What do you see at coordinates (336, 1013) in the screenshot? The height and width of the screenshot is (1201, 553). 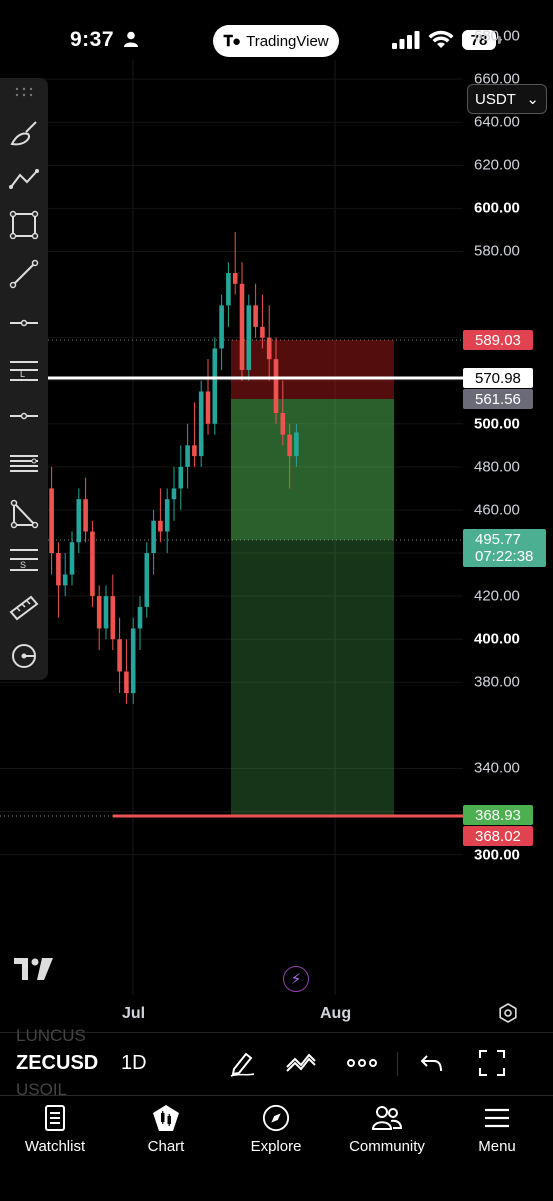 I see `x-tick-aug: Aug` at bounding box center [336, 1013].